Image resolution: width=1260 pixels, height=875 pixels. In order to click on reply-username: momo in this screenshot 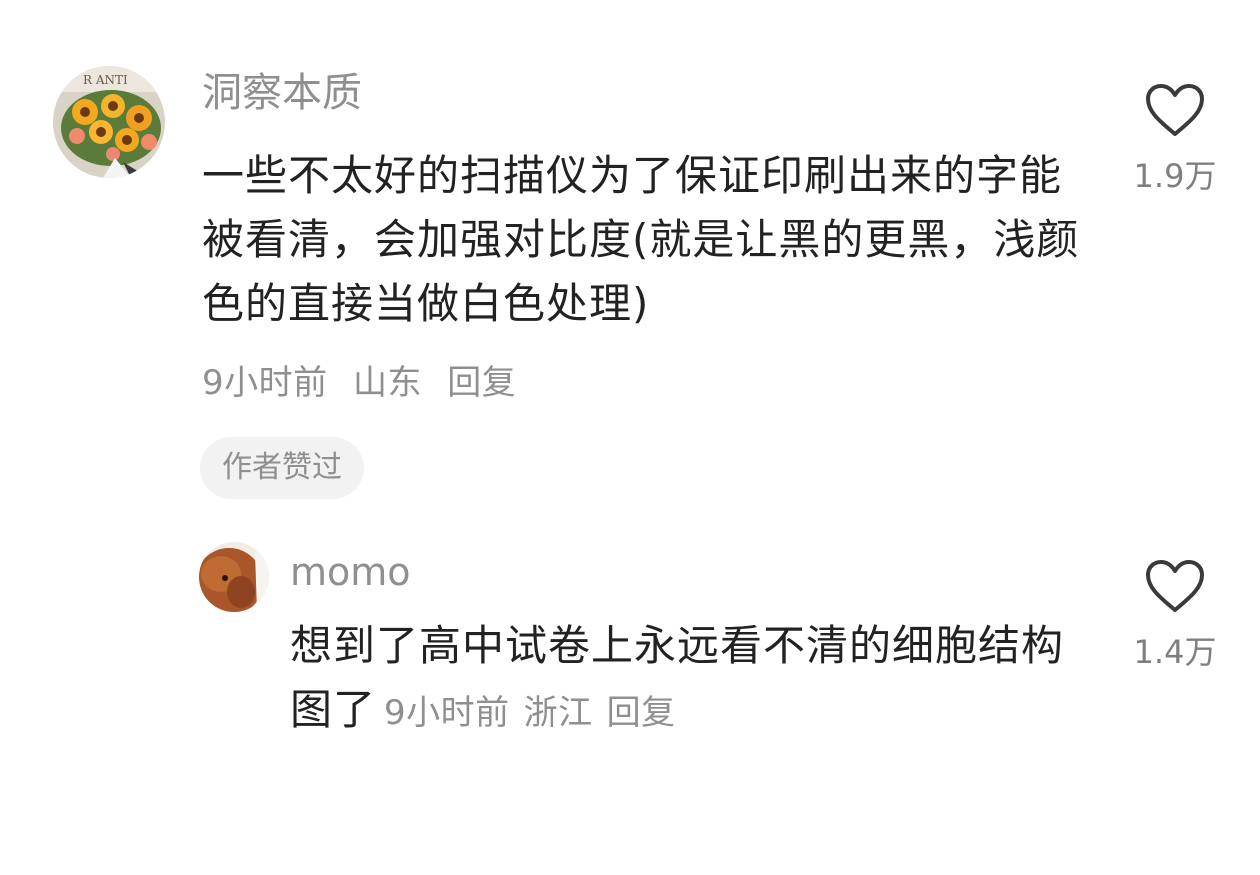, I will do `click(350, 572)`.